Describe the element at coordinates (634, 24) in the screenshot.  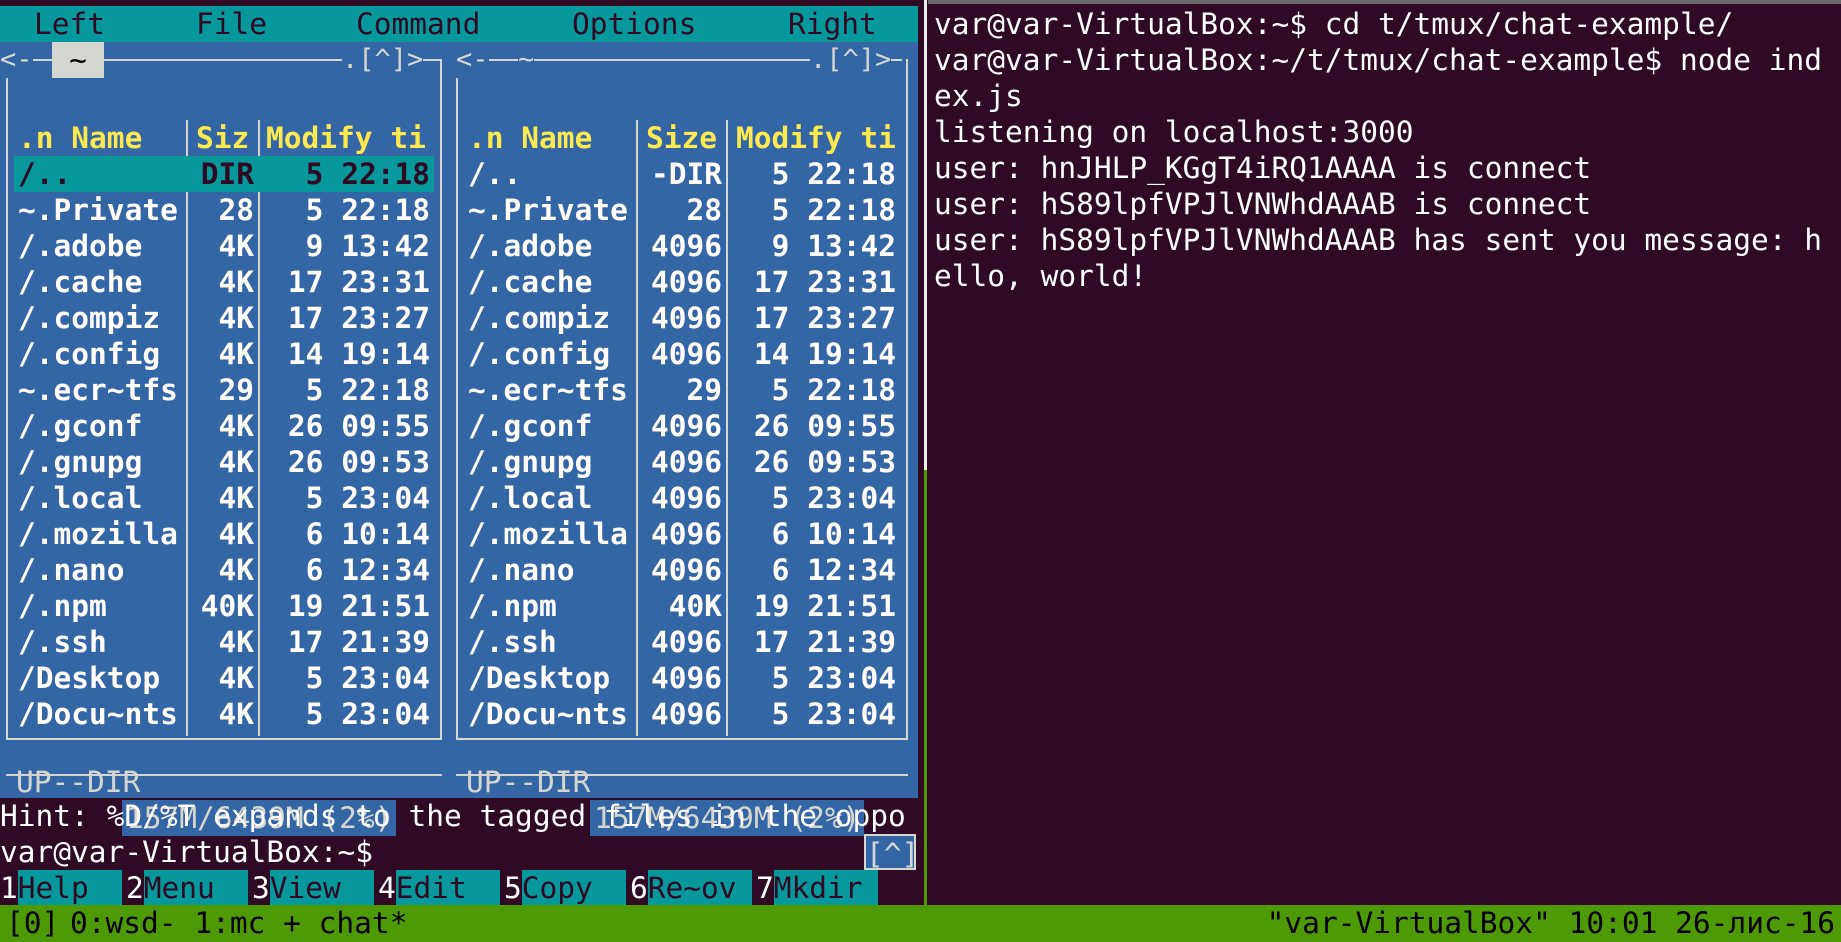
I see `menu-options: Options` at that location.